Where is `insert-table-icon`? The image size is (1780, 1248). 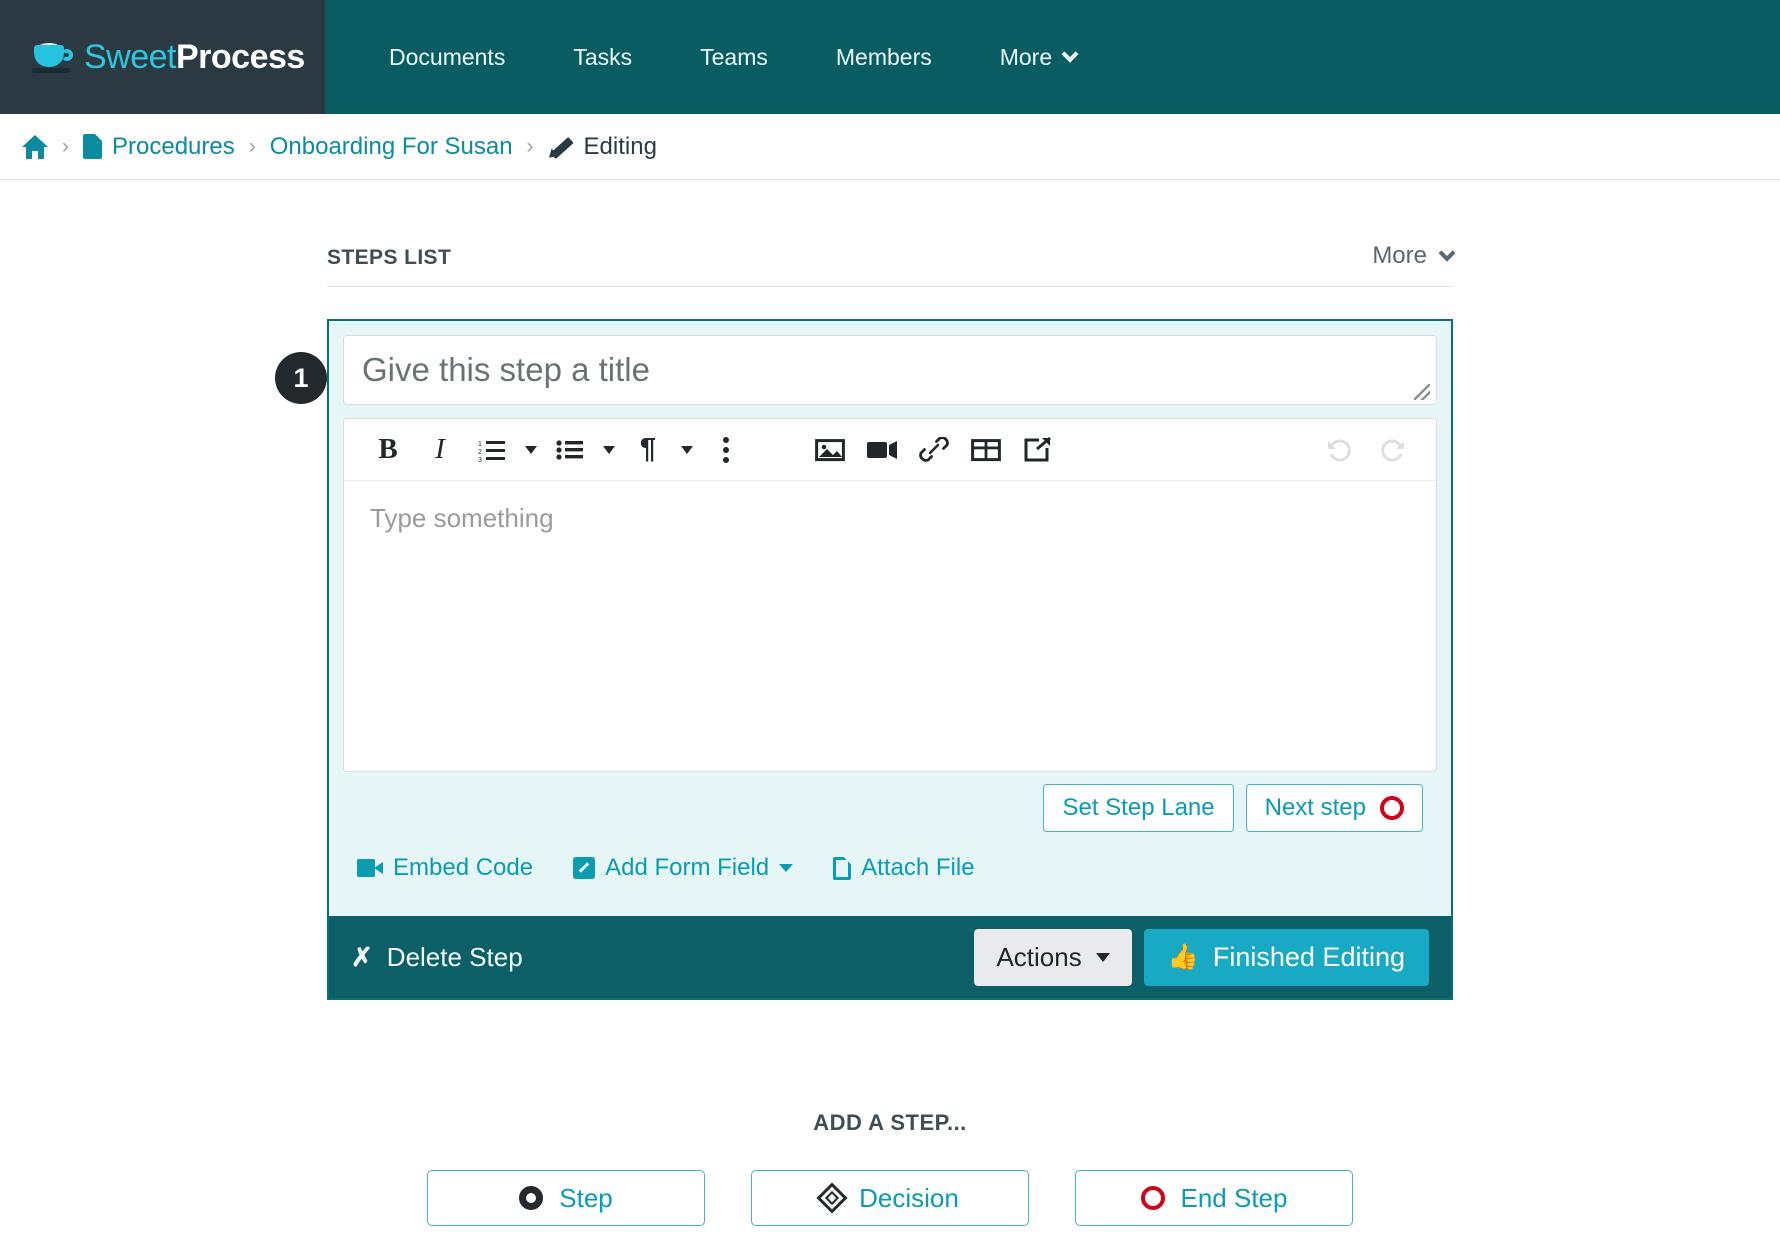
insert-table-icon is located at coordinates (986, 450).